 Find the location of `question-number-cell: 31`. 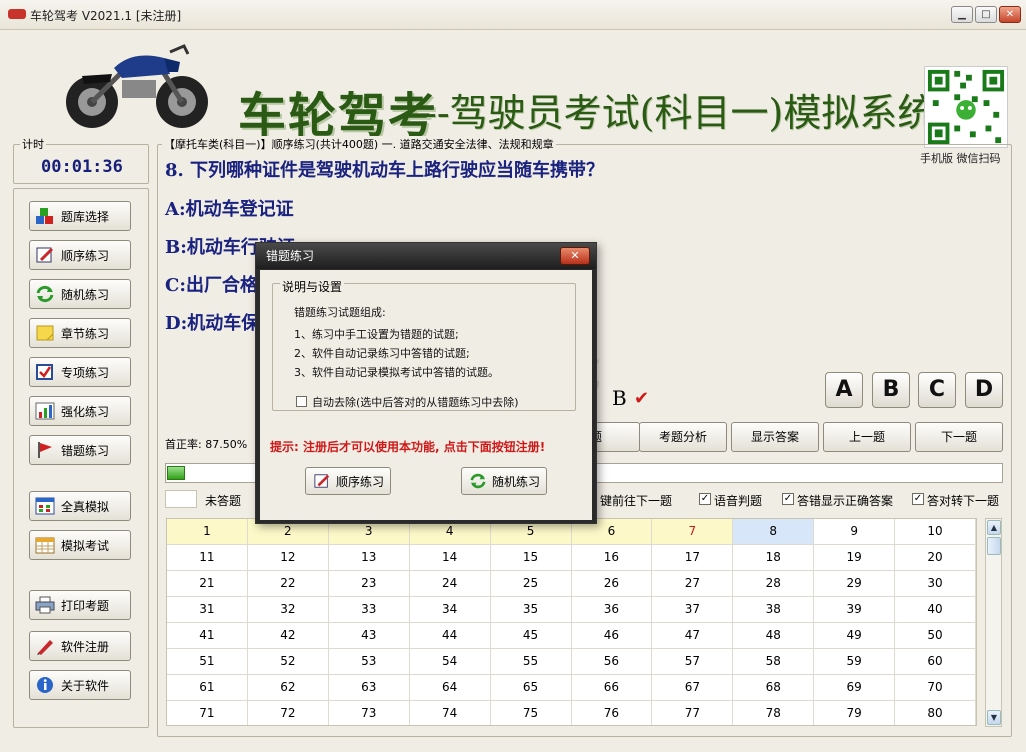

question-number-cell: 31 is located at coordinates (207, 610).